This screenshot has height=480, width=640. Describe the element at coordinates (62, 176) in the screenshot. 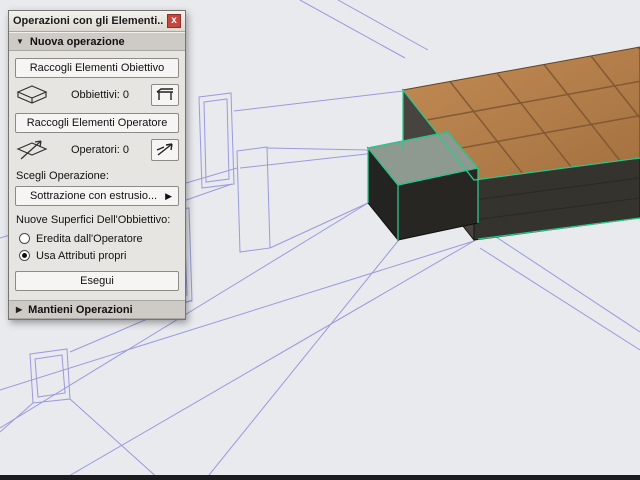

I see `choose-operation-label: Scegli Operazione:` at that location.